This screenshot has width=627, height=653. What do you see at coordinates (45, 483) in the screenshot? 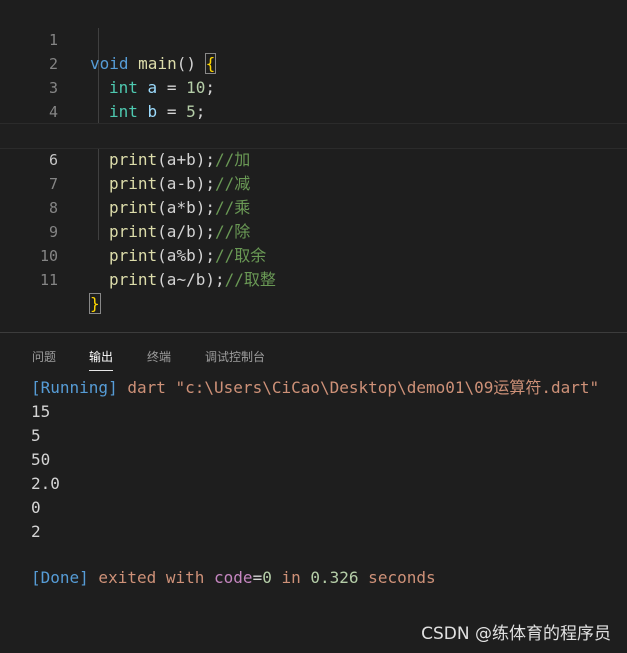
I see `output-result: 2.0` at bounding box center [45, 483].